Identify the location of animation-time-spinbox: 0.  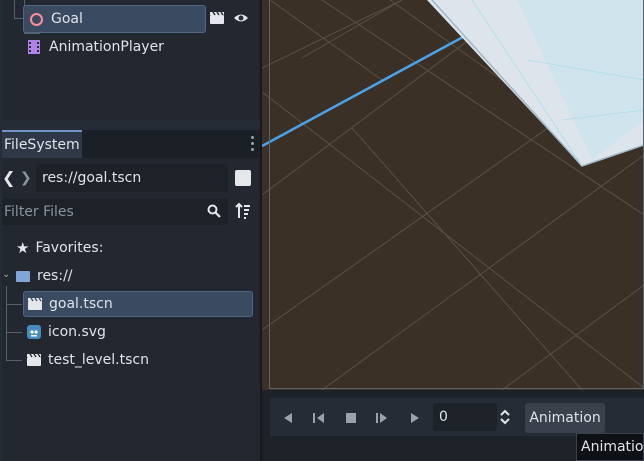
(465, 417).